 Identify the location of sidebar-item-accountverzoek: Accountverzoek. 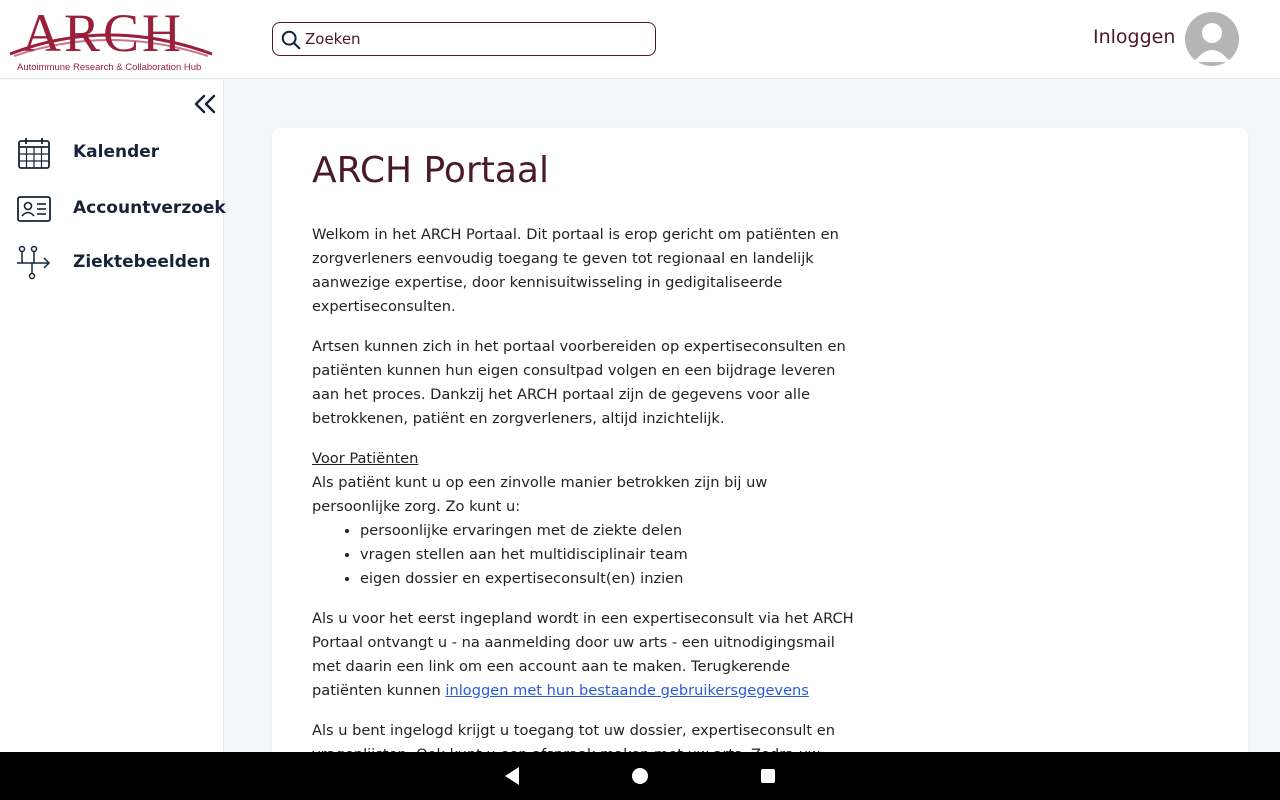
(113, 209).